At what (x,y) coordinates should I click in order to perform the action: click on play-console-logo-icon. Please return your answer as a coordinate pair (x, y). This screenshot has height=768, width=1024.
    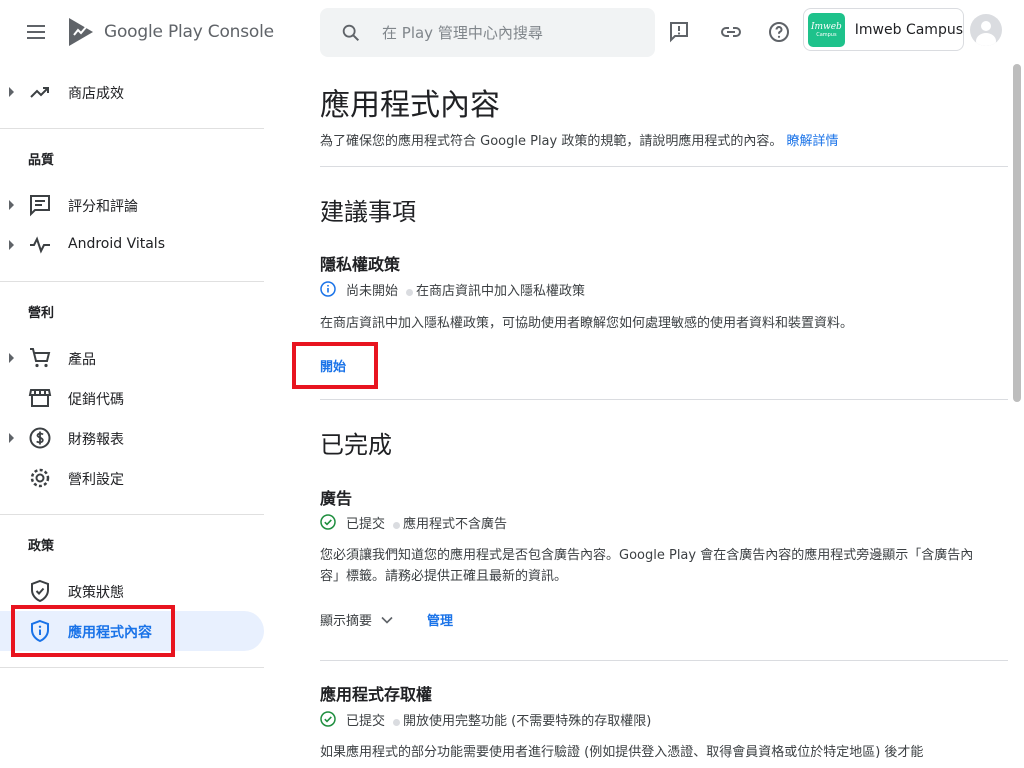
    Looking at the image, I should click on (81, 32).